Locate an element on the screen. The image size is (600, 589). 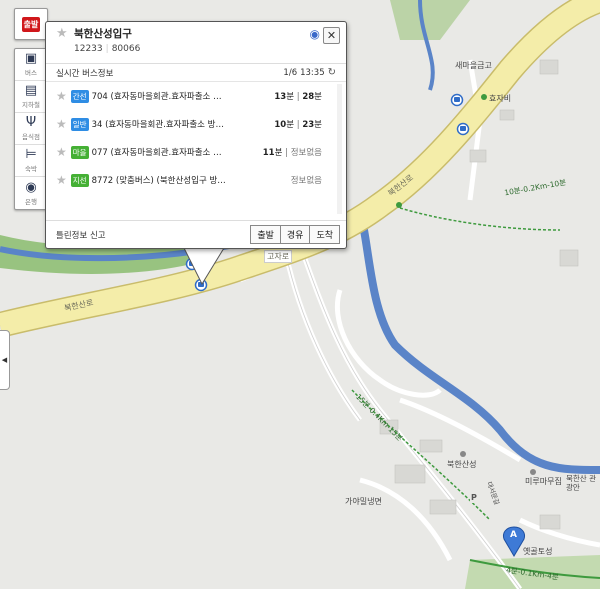
bus-type-badge: 지선 is located at coordinates (79, 180).